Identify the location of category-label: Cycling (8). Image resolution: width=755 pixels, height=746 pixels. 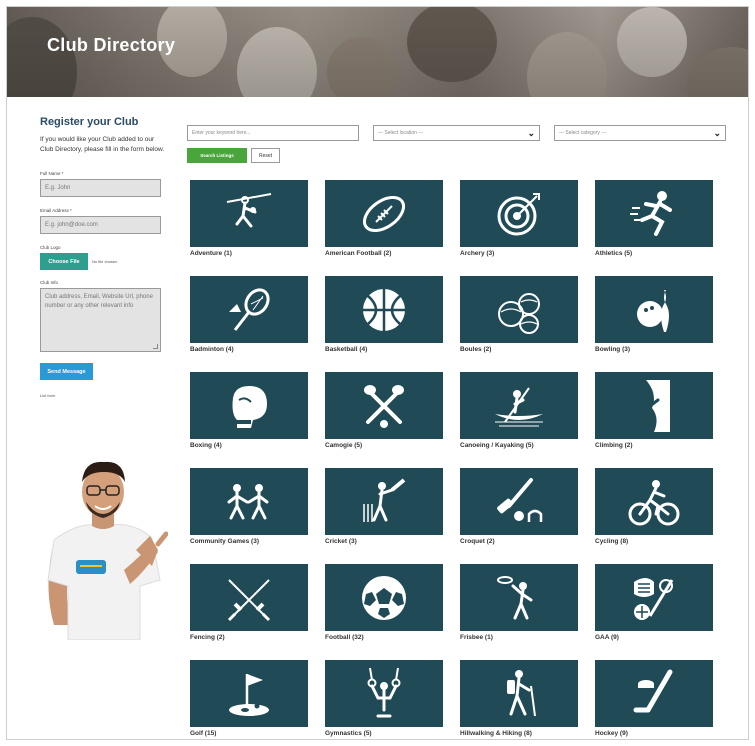
(654, 541).